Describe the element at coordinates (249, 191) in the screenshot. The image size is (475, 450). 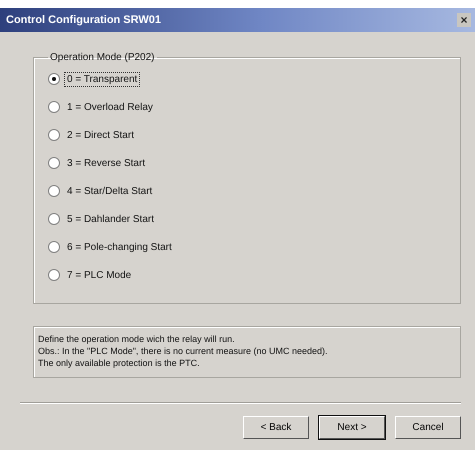
I see `radio-option: 4 = Star/Delta Start` at that location.